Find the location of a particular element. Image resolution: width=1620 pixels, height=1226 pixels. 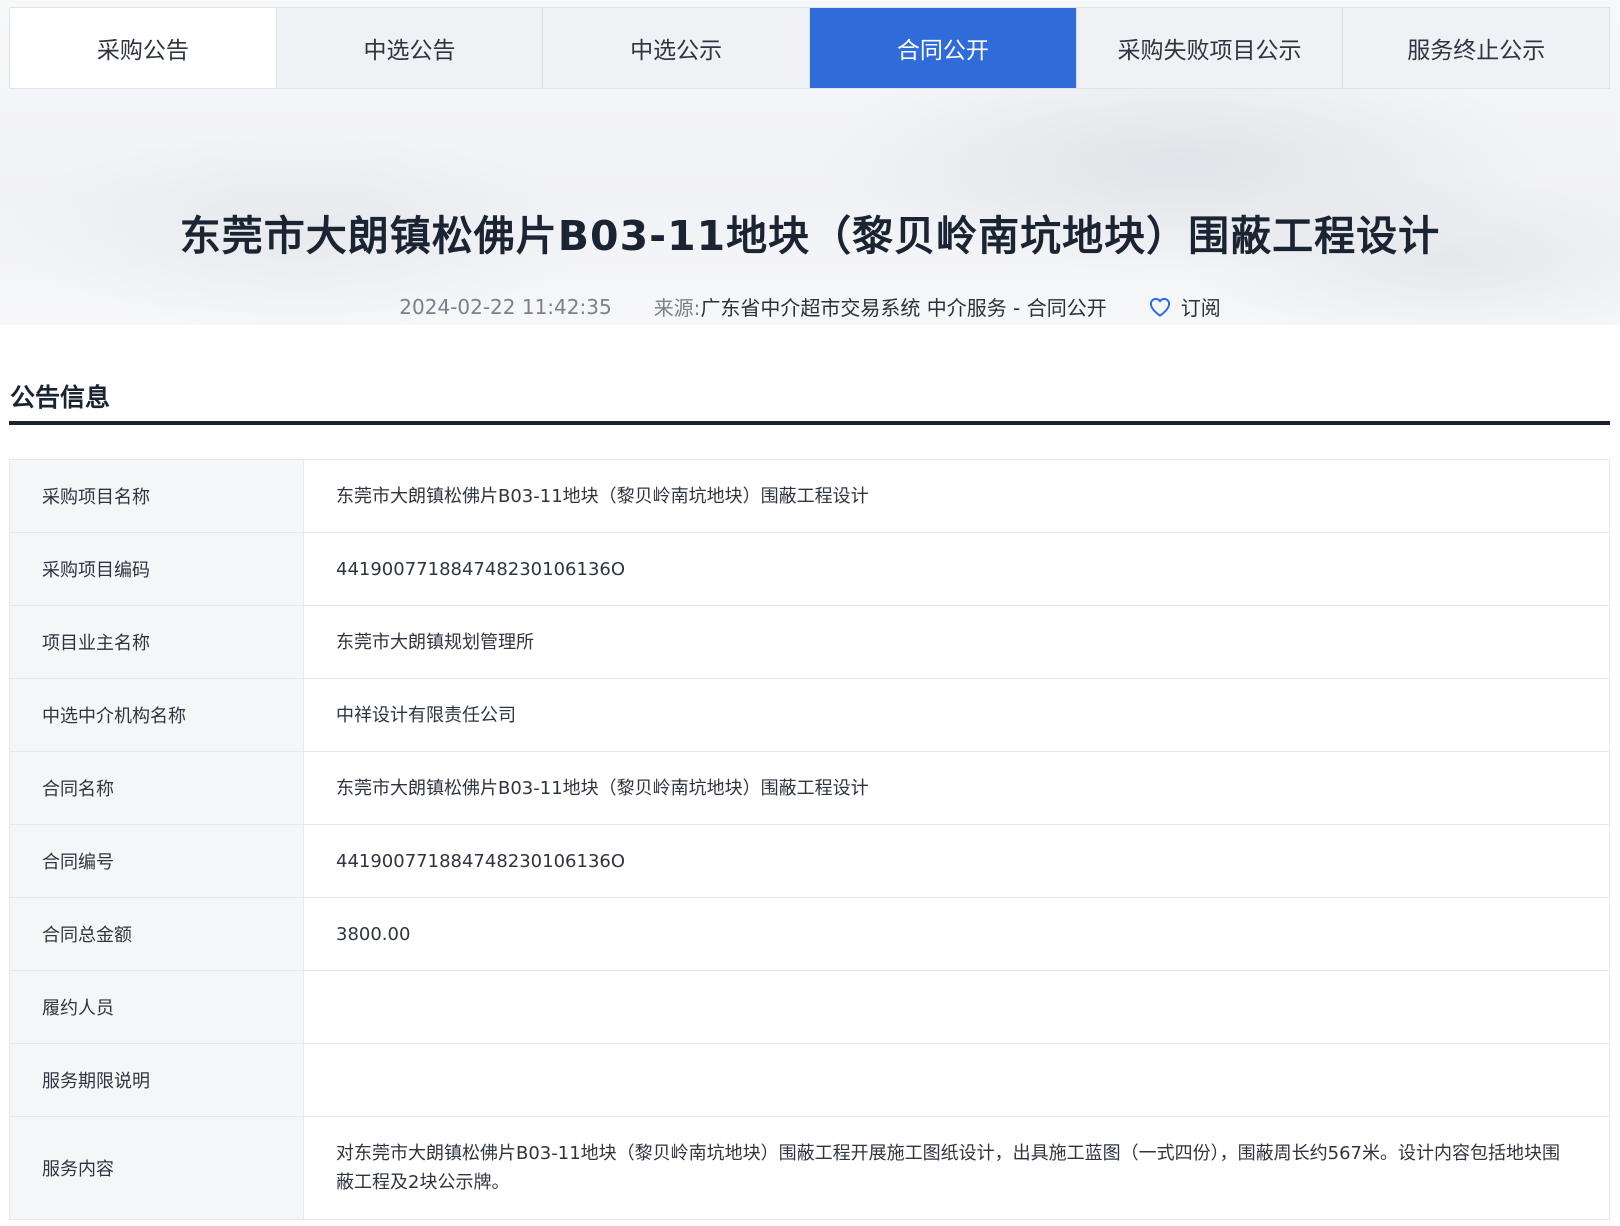

table-row: 服务期限说明 is located at coordinates (809, 1080).